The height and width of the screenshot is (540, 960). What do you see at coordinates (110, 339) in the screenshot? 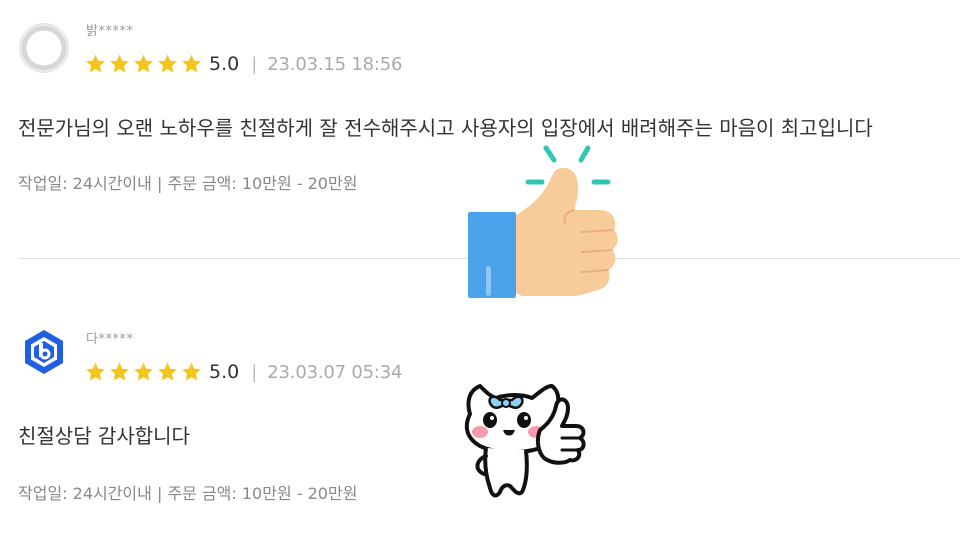
I see `reviewer-name: 다*****` at bounding box center [110, 339].